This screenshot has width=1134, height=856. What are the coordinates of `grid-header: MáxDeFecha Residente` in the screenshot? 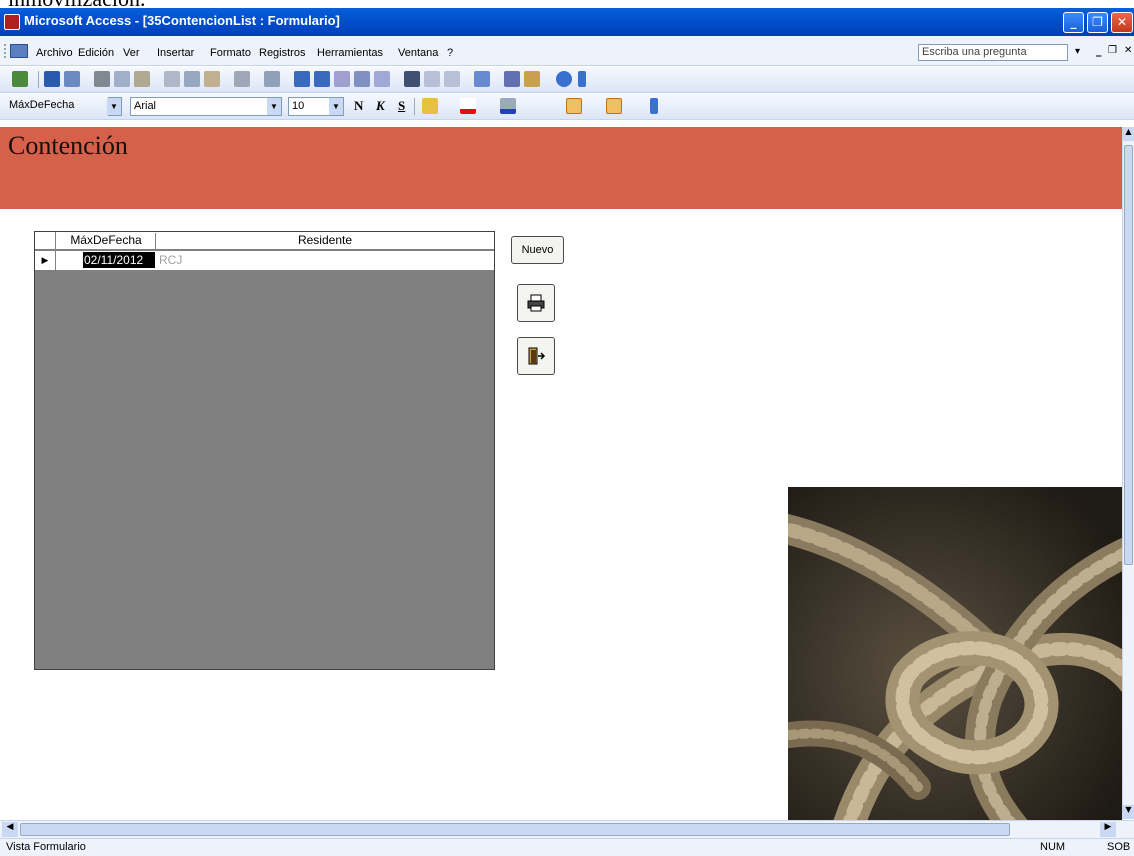 It's located at (264, 241).